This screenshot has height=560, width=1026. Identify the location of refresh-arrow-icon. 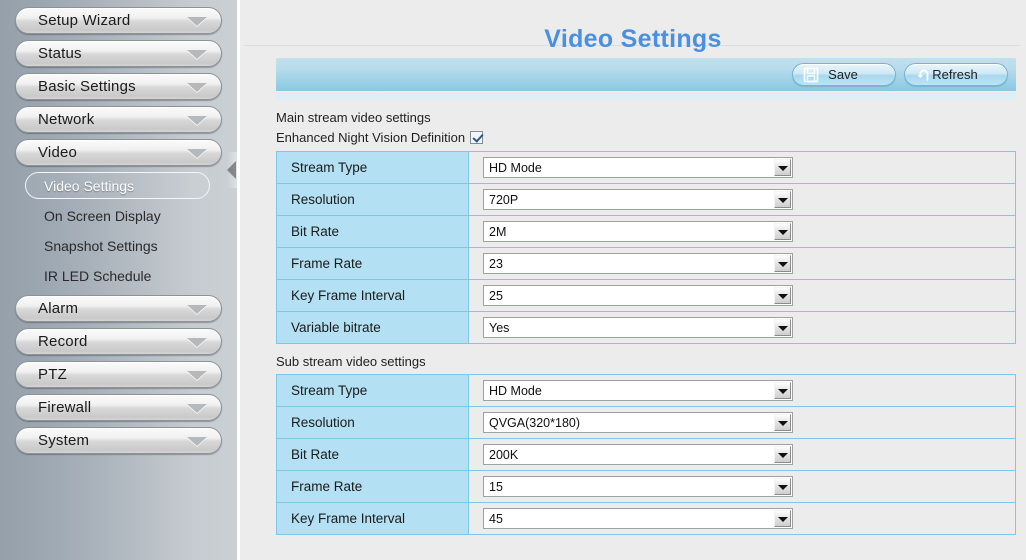
(923, 75).